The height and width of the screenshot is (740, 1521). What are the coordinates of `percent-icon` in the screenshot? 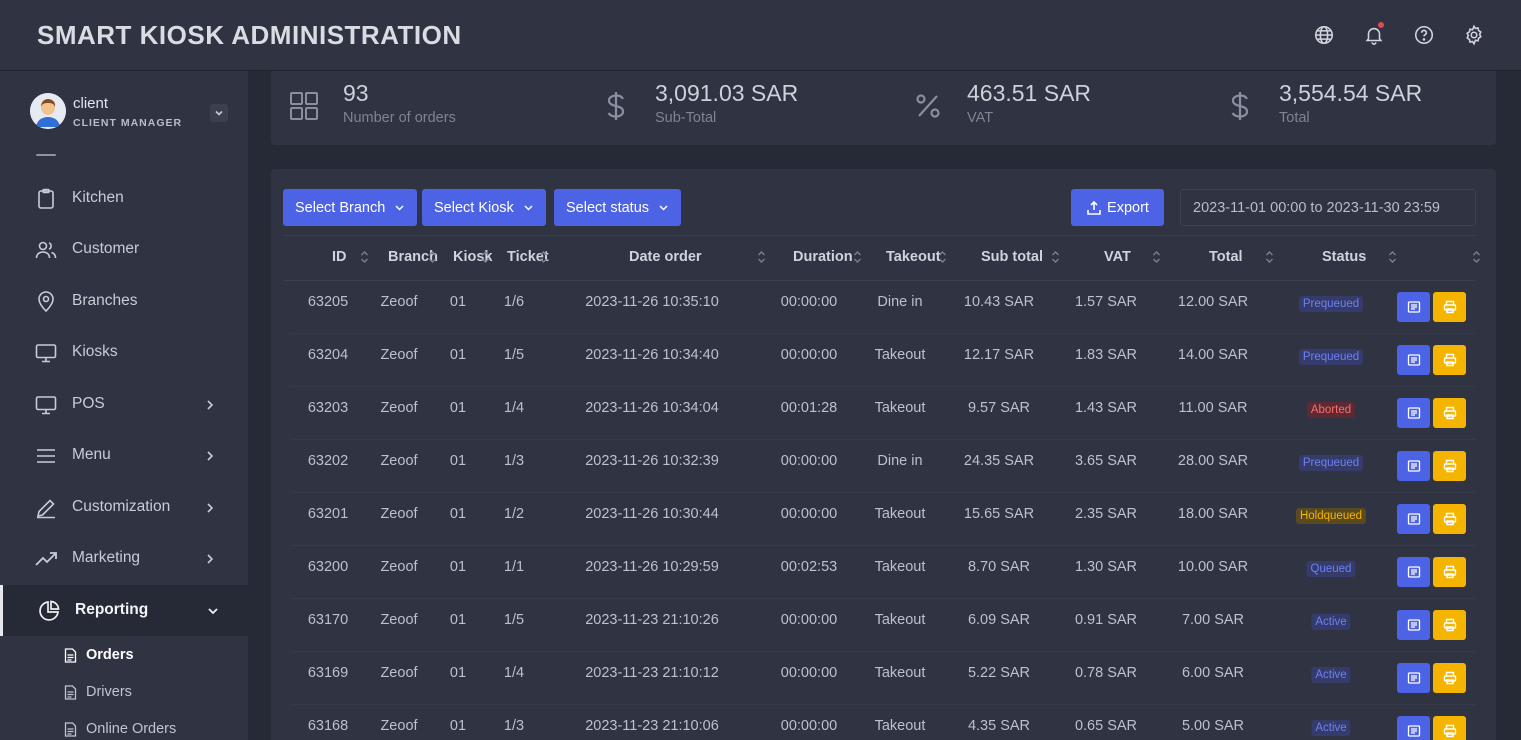 It's located at (928, 106).